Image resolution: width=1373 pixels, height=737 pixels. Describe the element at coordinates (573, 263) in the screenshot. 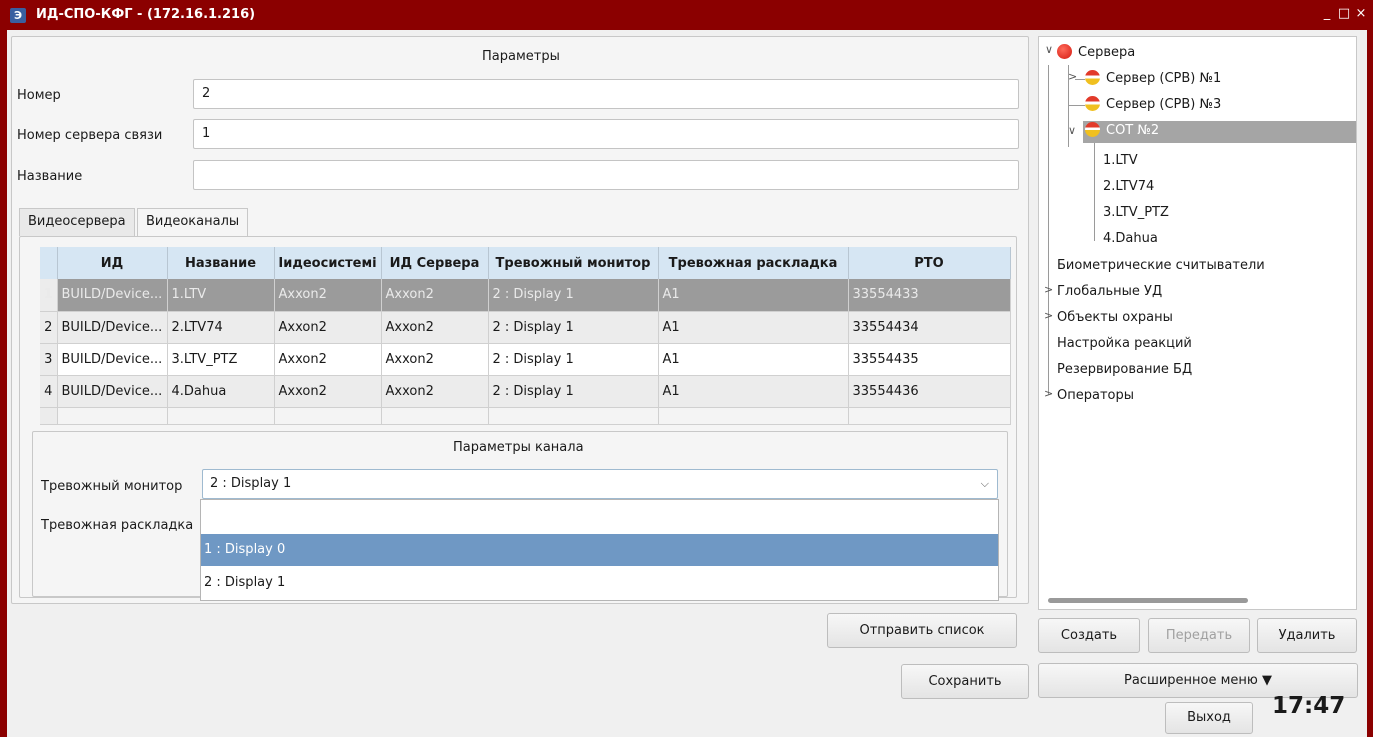

I see `column-header: Тревожный монитор` at that location.